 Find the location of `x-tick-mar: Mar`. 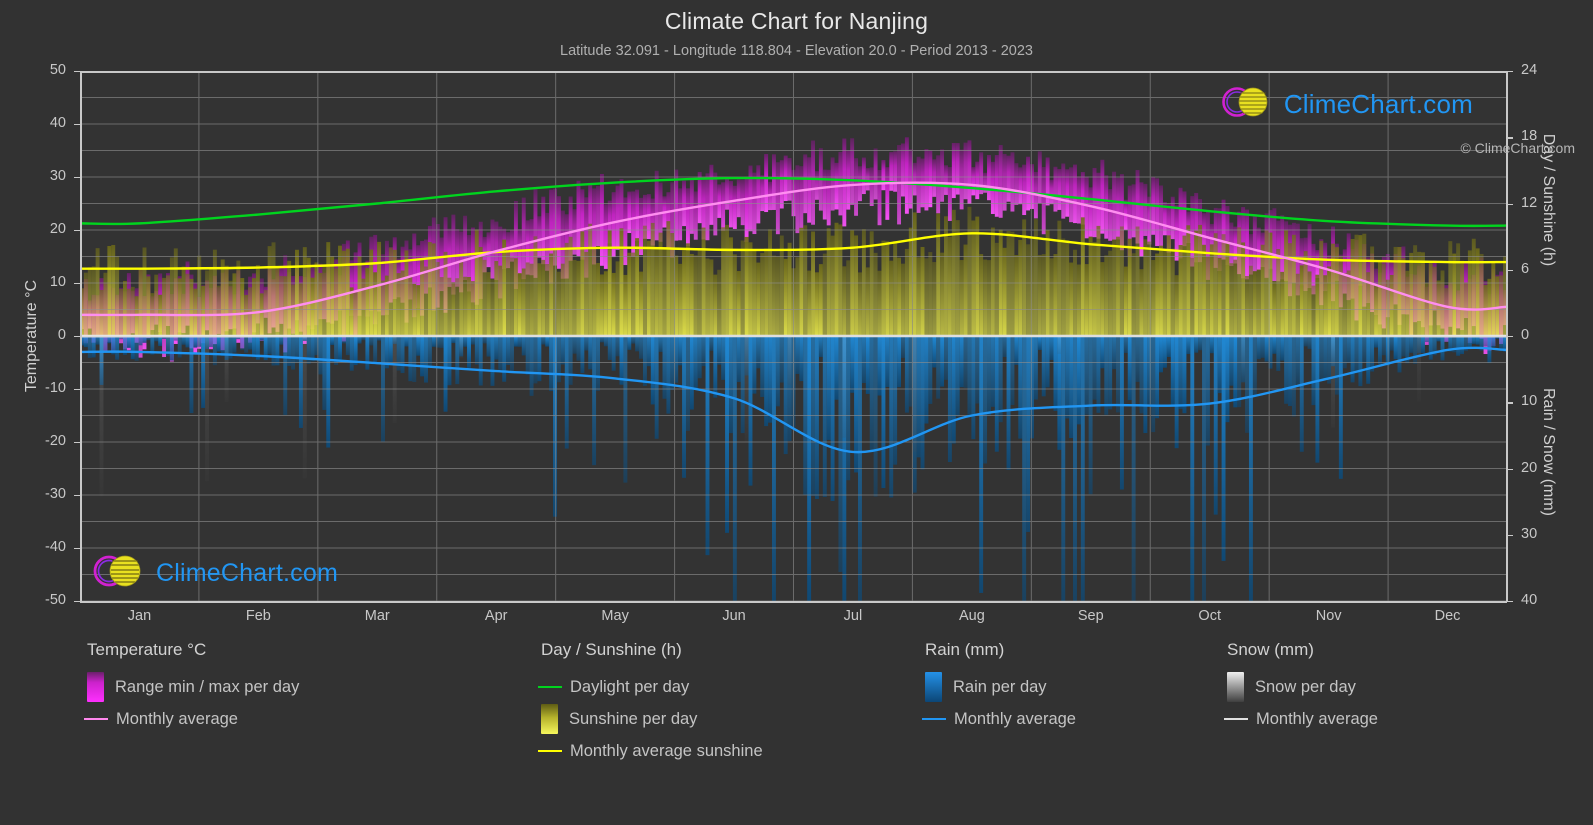

x-tick-mar: Mar is located at coordinates (377, 616).